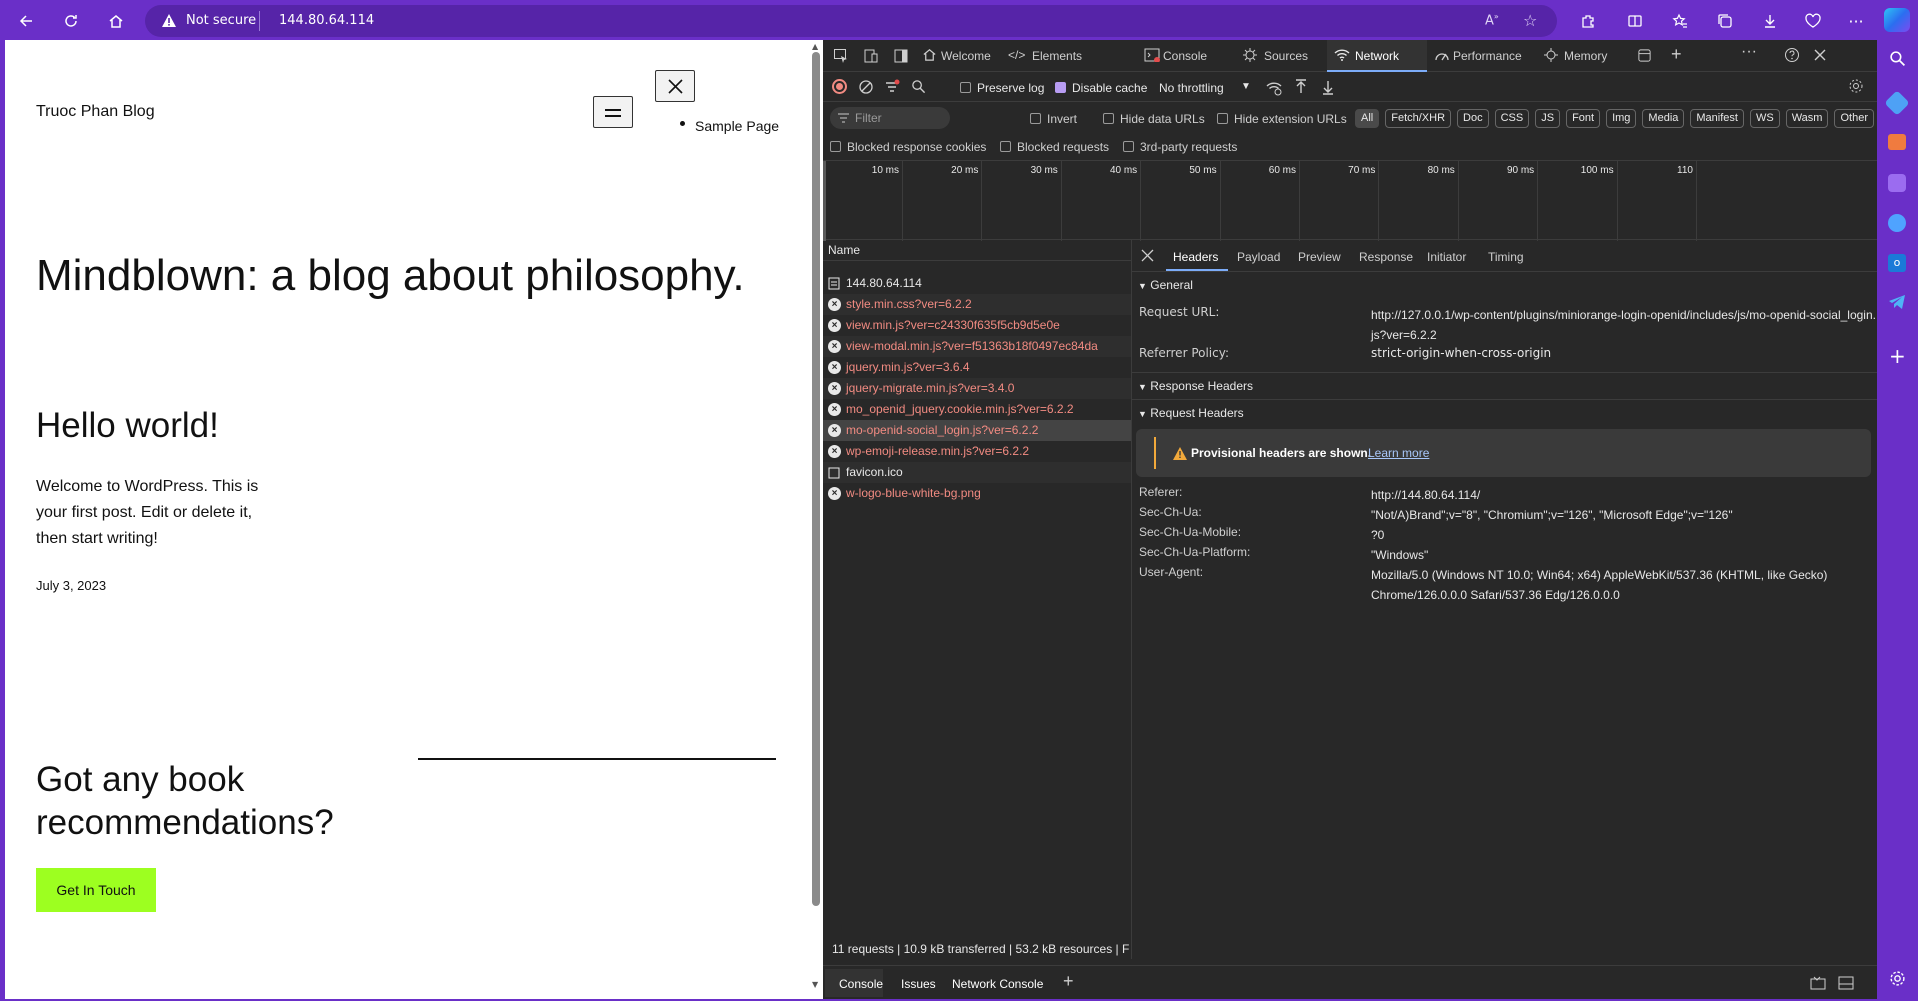  What do you see at coordinates (871, 56) in the screenshot?
I see `device-emulation-icon` at bounding box center [871, 56].